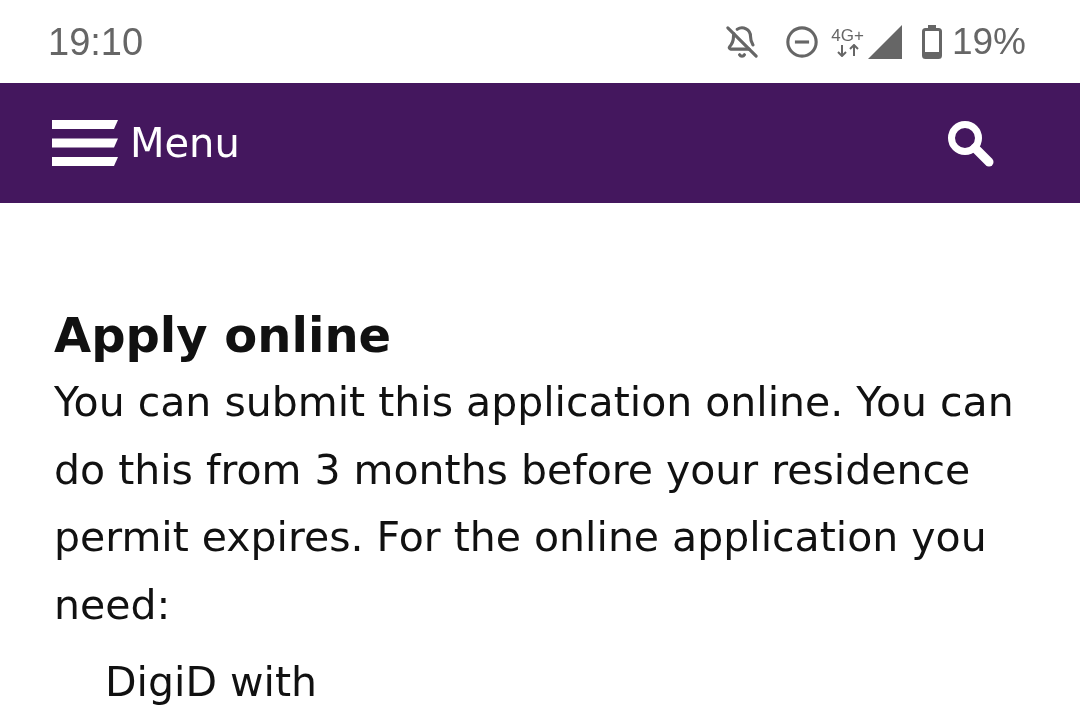 The image size is (1080, 726). Describe the element at coordinates (847, 50) in the screenshot. I see `up-down-arrows-icon` at that location.